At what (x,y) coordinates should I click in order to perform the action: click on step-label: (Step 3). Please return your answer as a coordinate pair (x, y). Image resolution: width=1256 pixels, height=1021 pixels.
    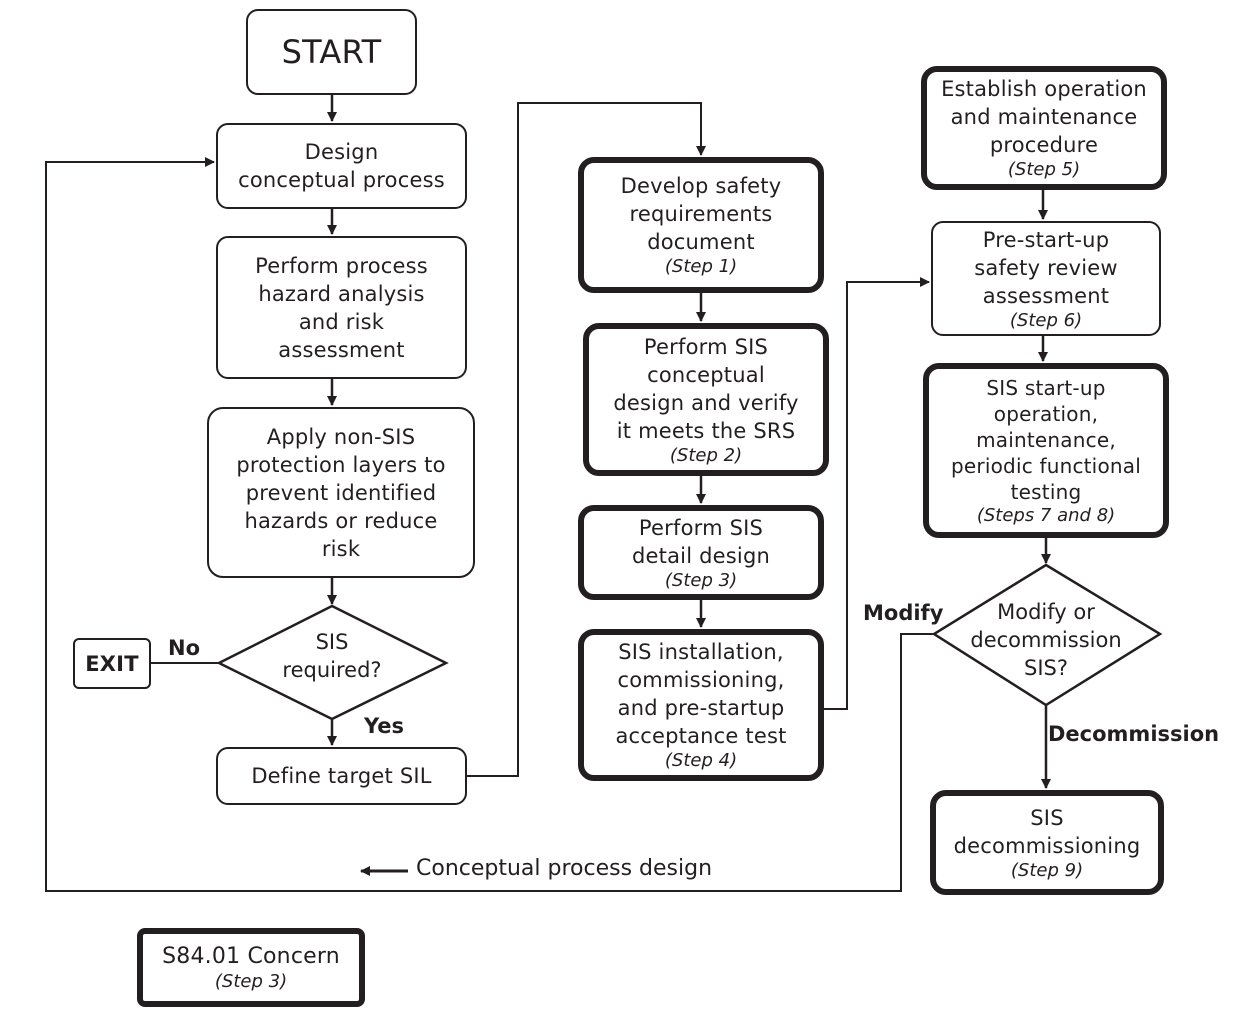
    Looking at the image, I should click on (701, 580).